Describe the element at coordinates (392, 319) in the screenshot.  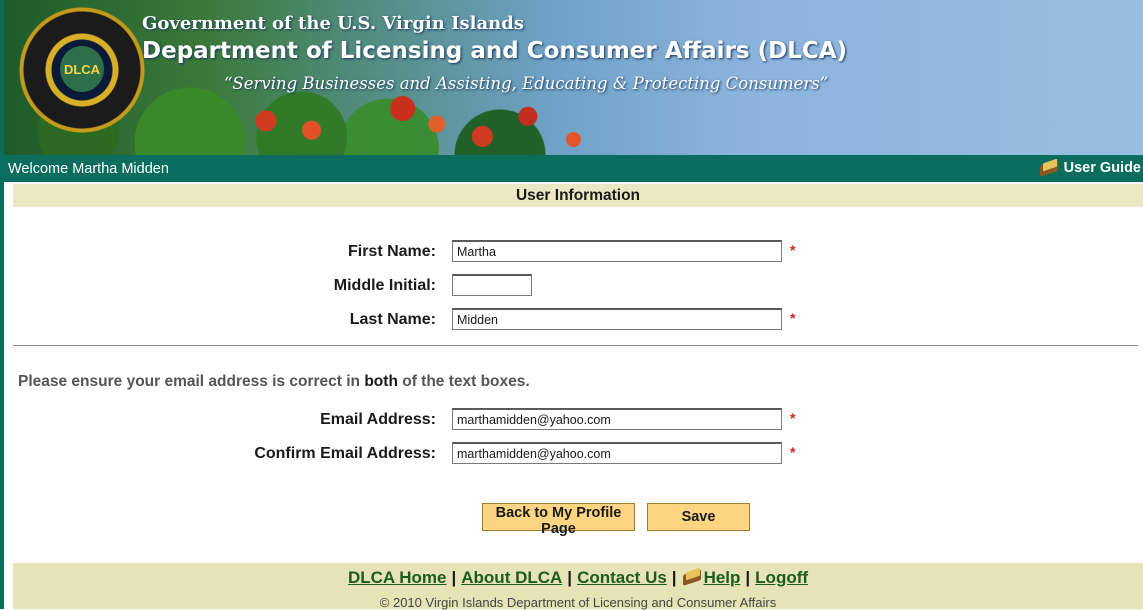
I see `last-name-label: Last Name:` at that location.